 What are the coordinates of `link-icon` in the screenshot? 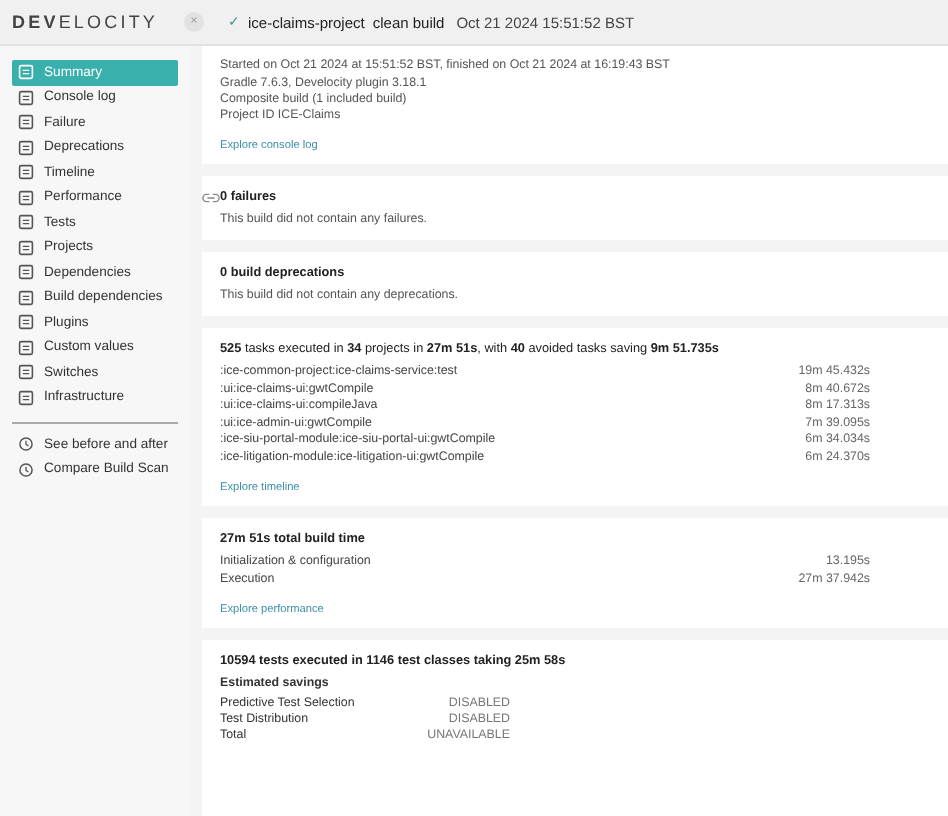 It's located at (211, 197).